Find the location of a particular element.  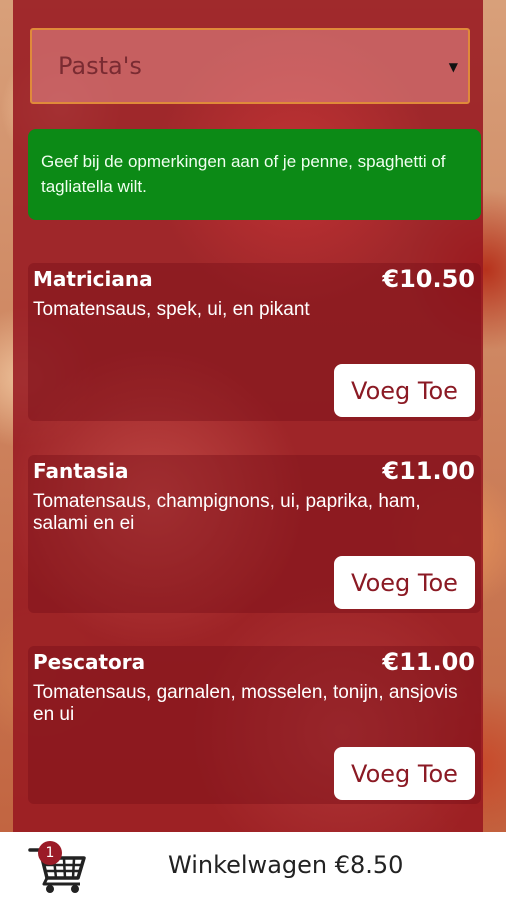

cart-count-badge: 1 is located at coordinates (50, 853).